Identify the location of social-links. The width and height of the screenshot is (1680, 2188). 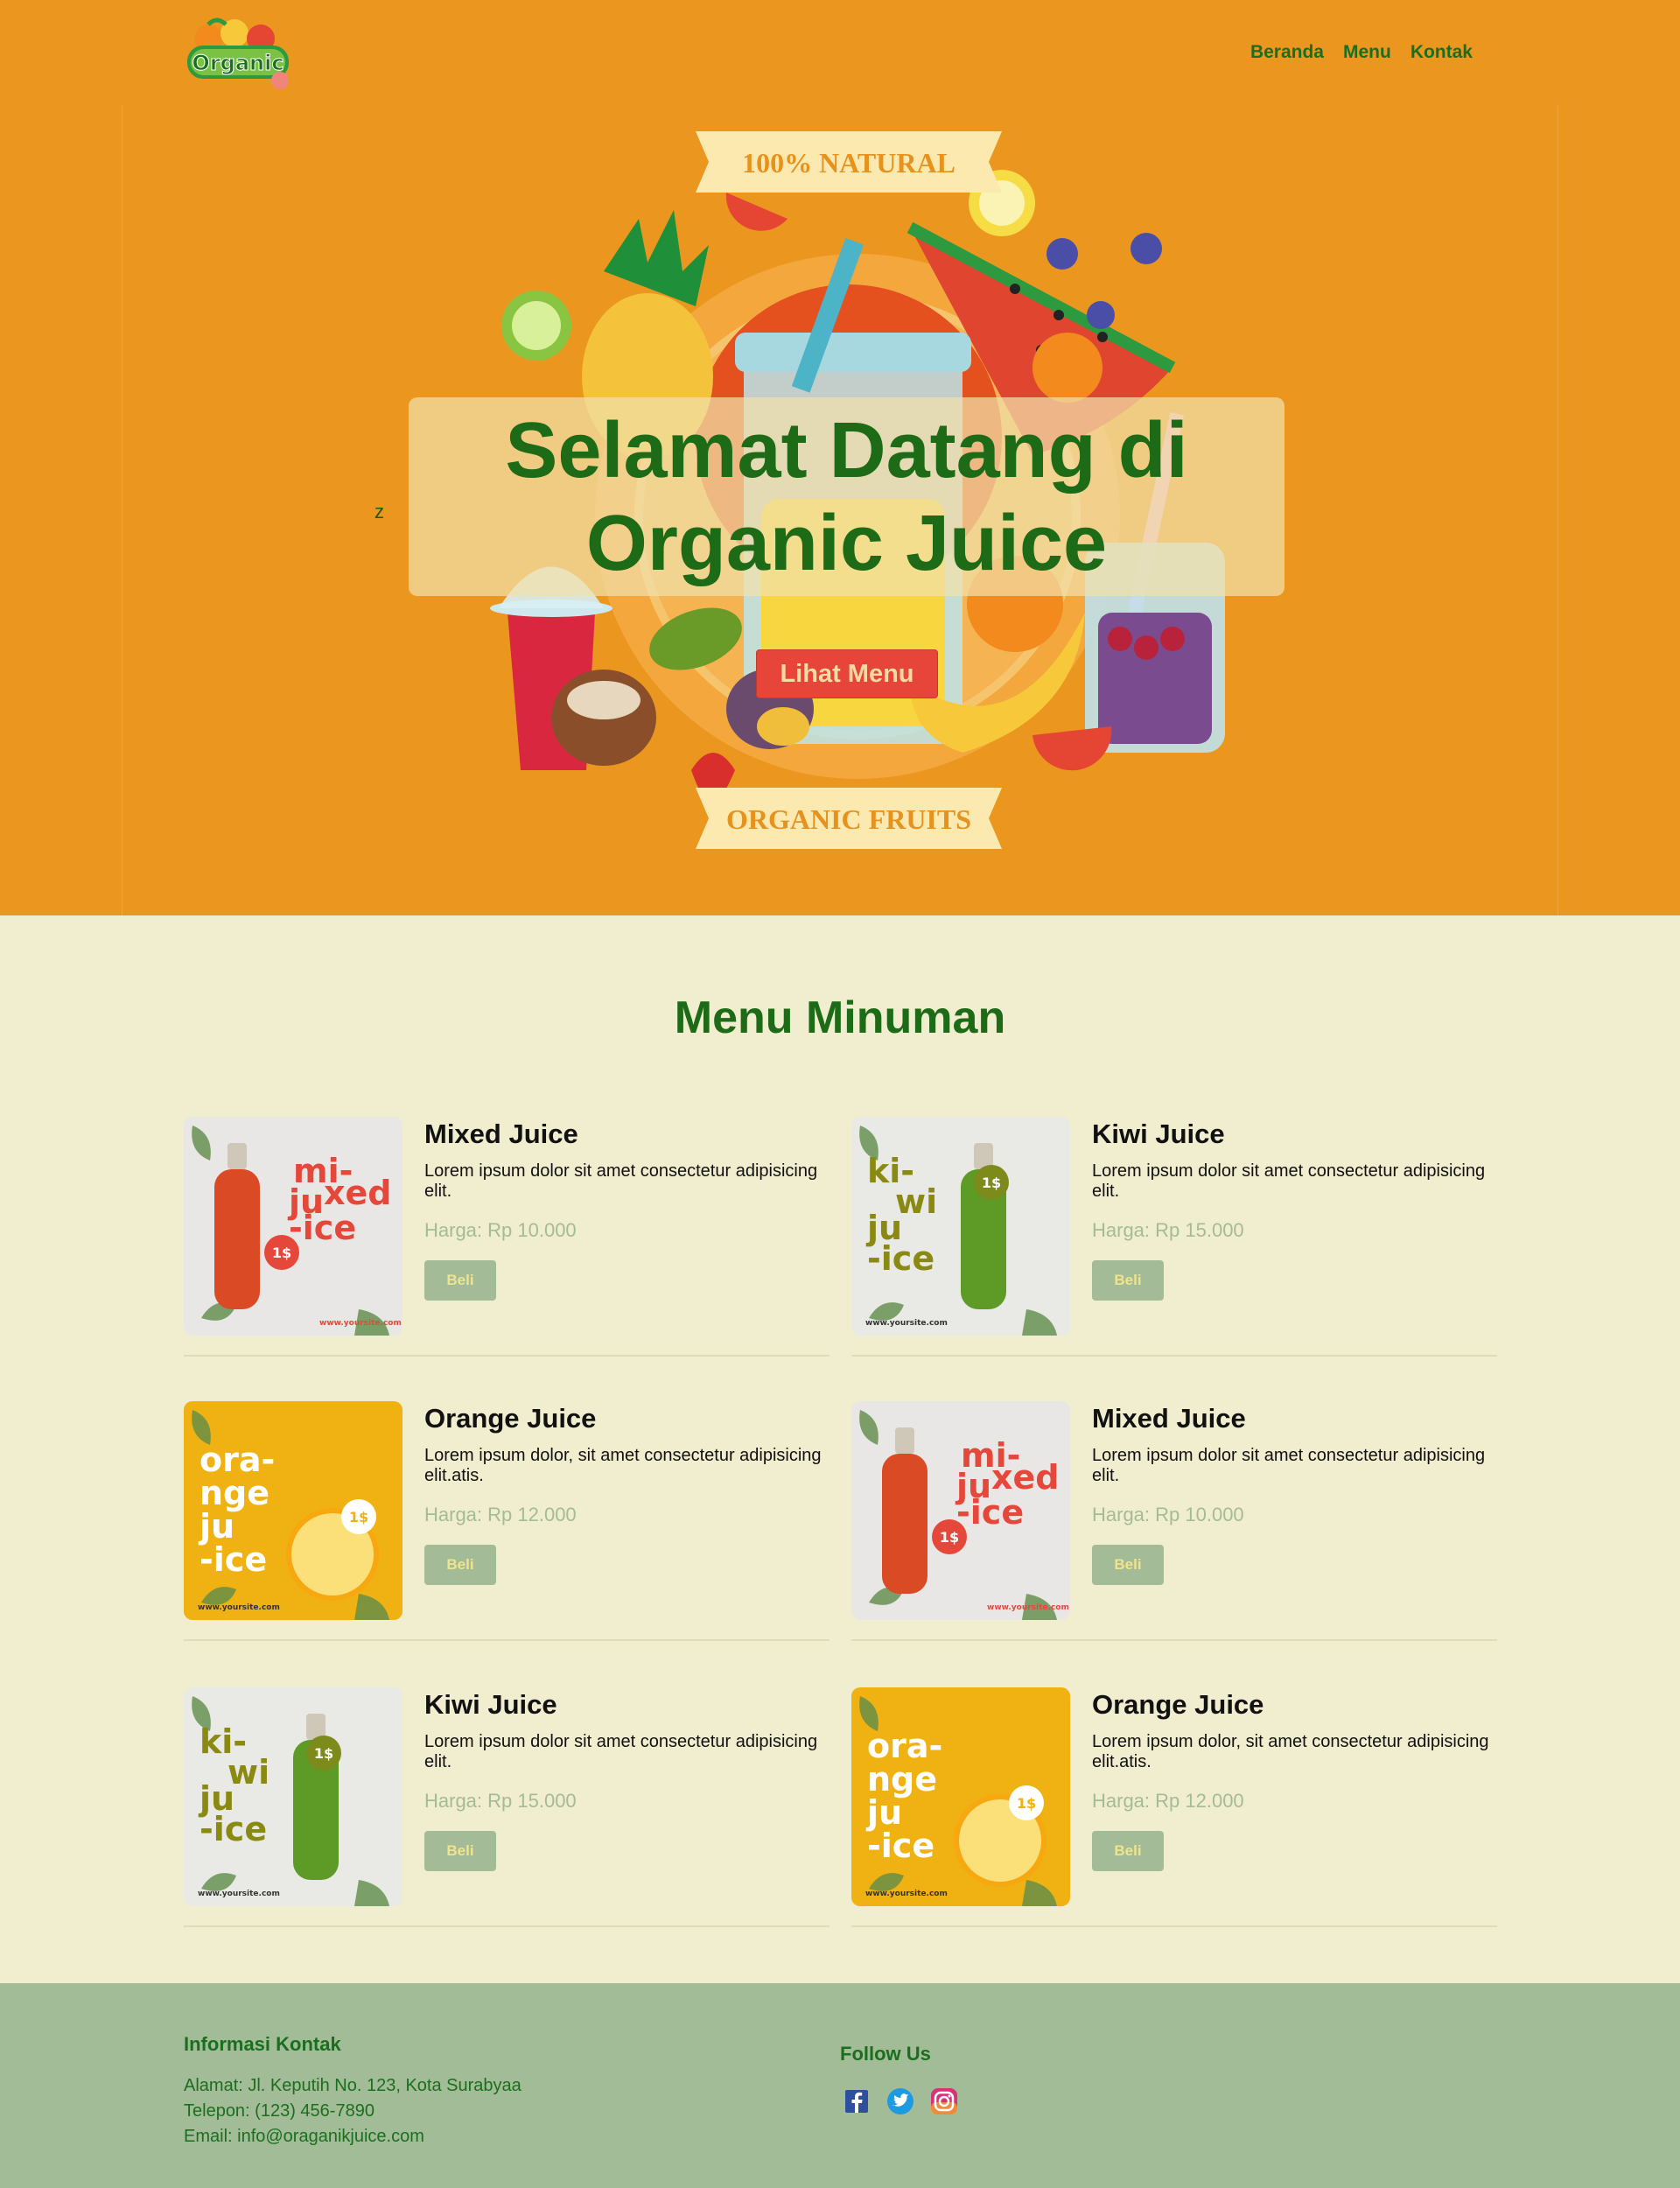
(900, 2101).